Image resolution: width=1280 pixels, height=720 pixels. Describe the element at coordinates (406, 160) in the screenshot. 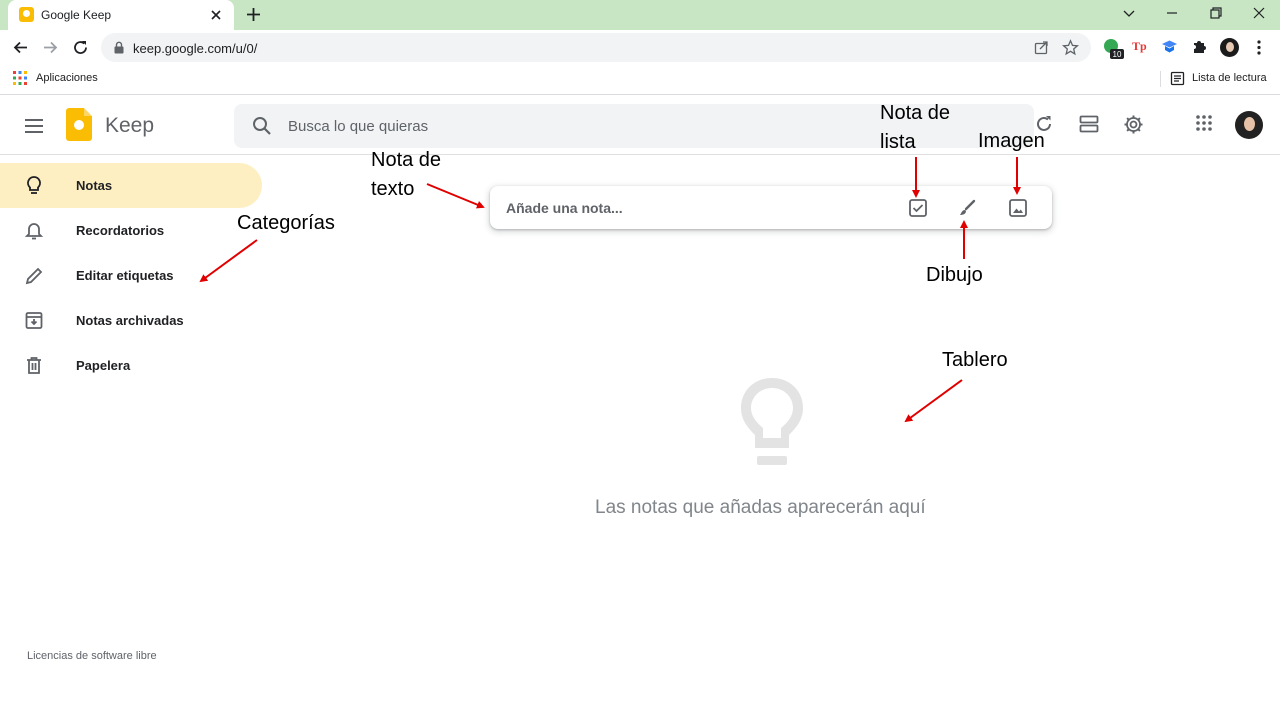

I see `annotation-text-note-line1: Nota de` at that location.